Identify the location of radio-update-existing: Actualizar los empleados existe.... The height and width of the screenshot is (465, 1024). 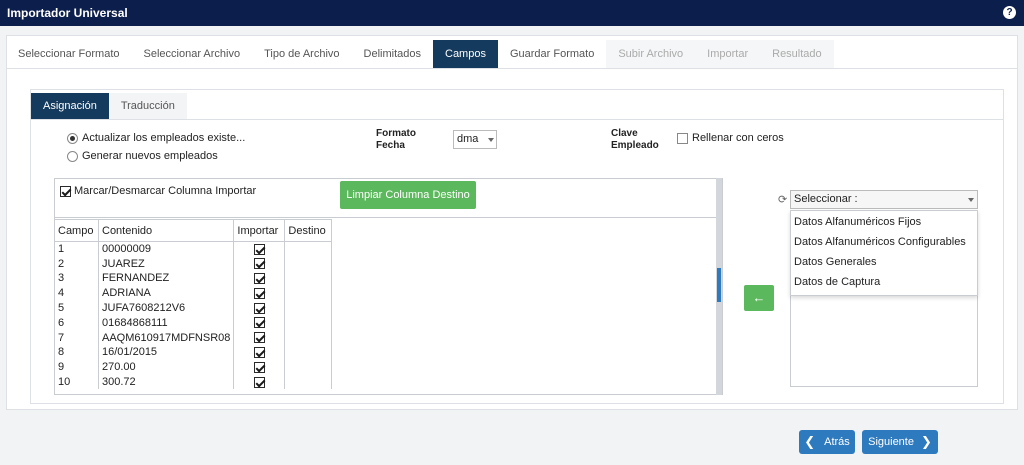
(156, 138).